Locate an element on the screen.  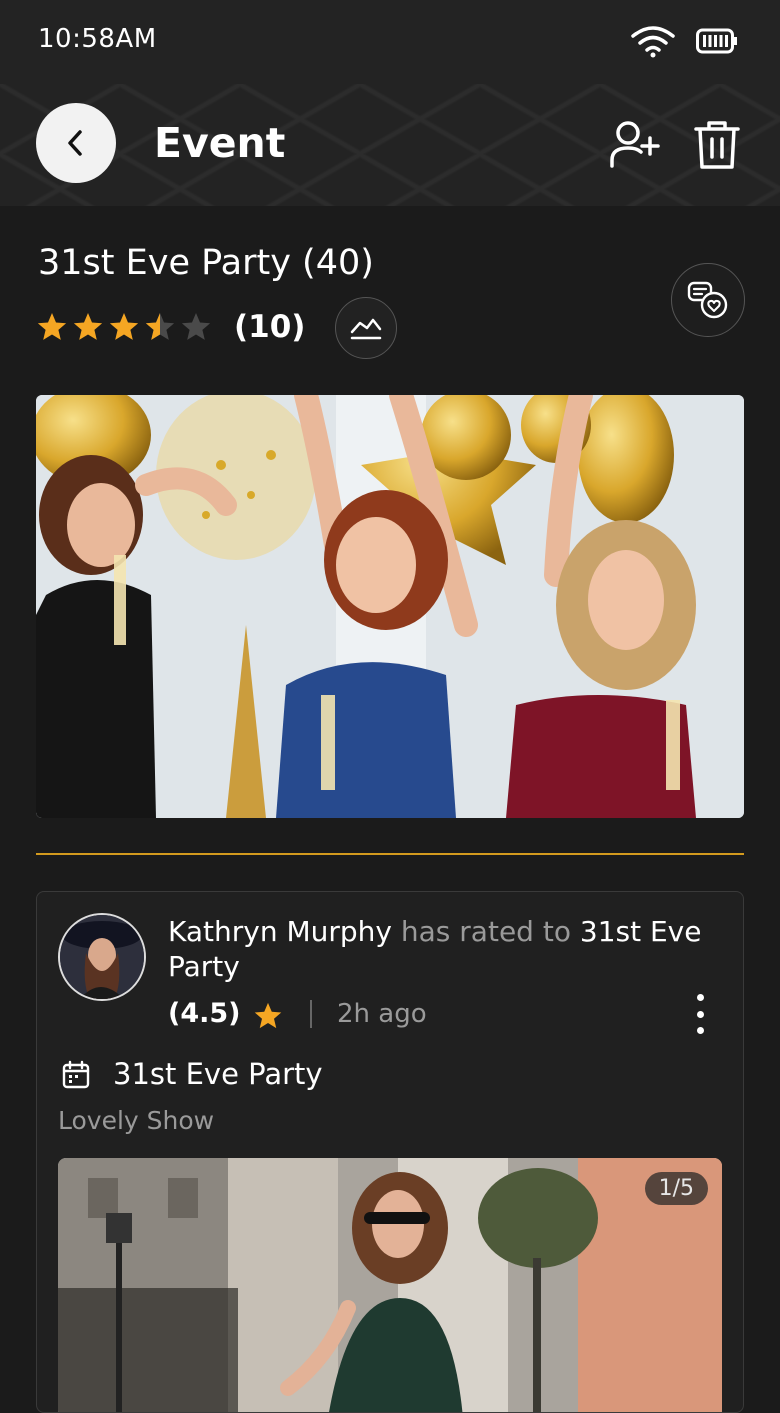
event-title: 31st Eve Party (40) is located at coordinates (206, 263).